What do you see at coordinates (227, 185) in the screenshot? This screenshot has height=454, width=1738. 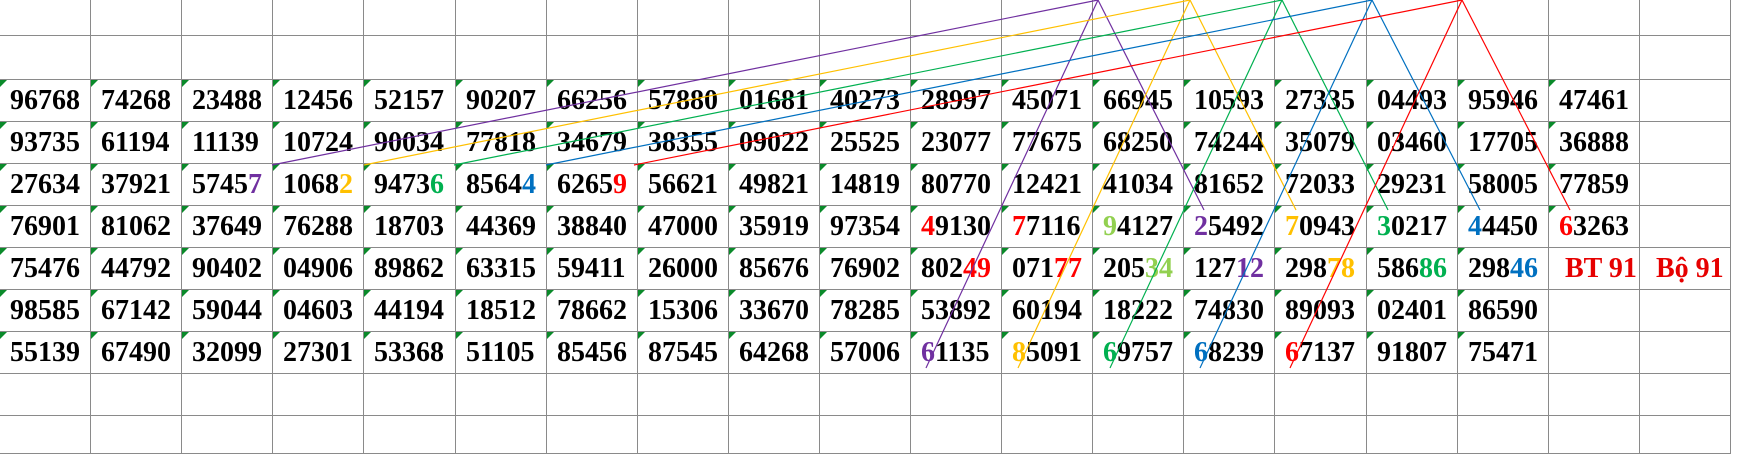 I see `number-cell: 5745757457` at bounding box center [227, 185].